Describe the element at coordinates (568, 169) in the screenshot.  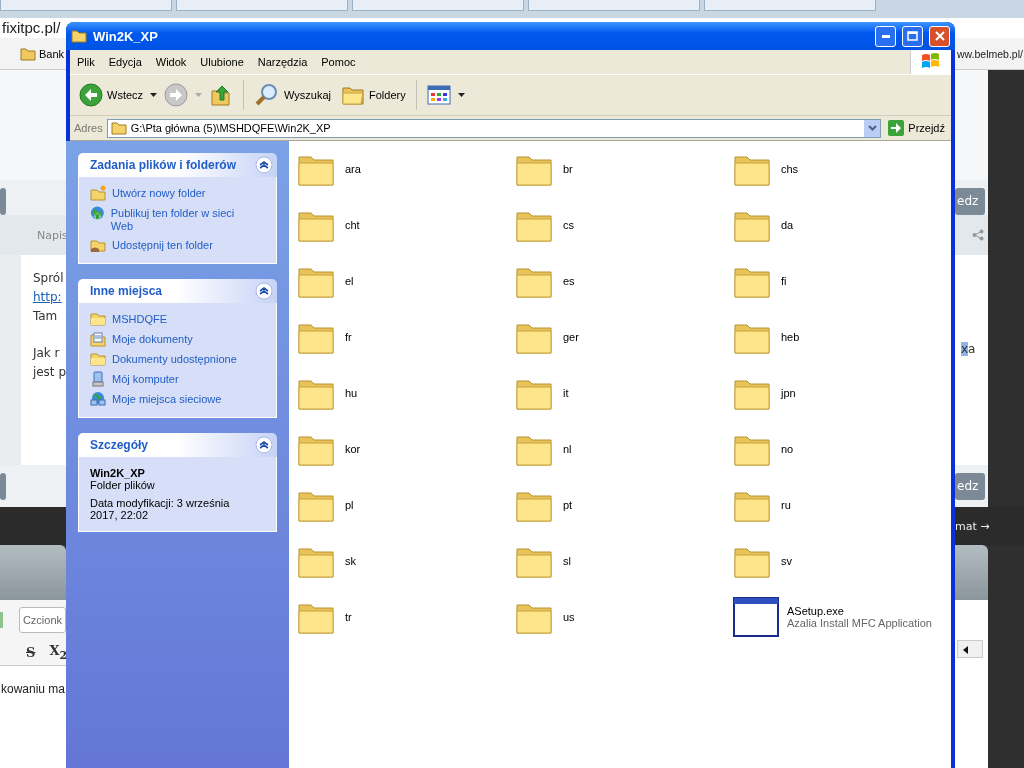
I see `folder-name: br` at that location.